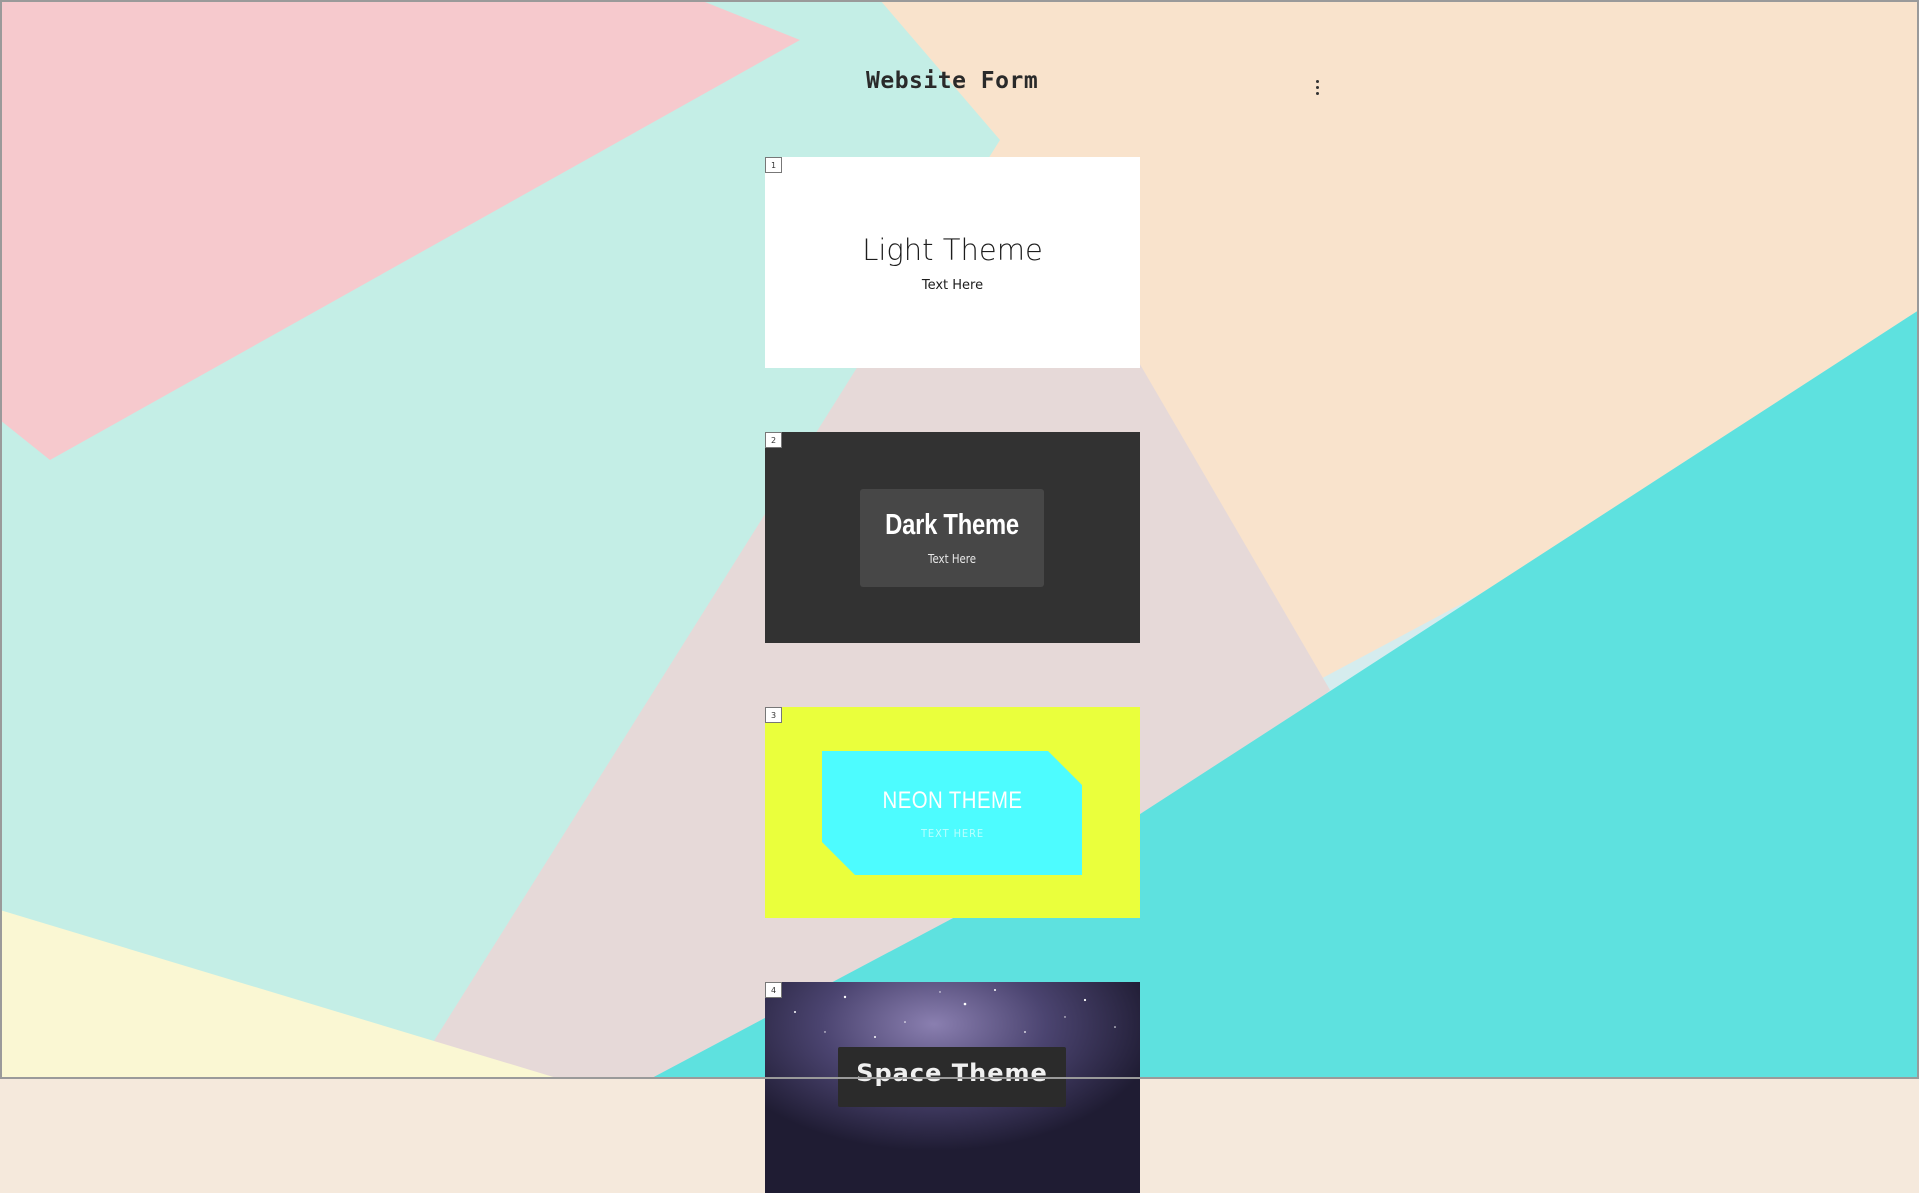 This screenshot has width=1919, height=1193. Describe the element at coordinates (773, 440) in the screenshot. I see `slide-number: 2` at that location.